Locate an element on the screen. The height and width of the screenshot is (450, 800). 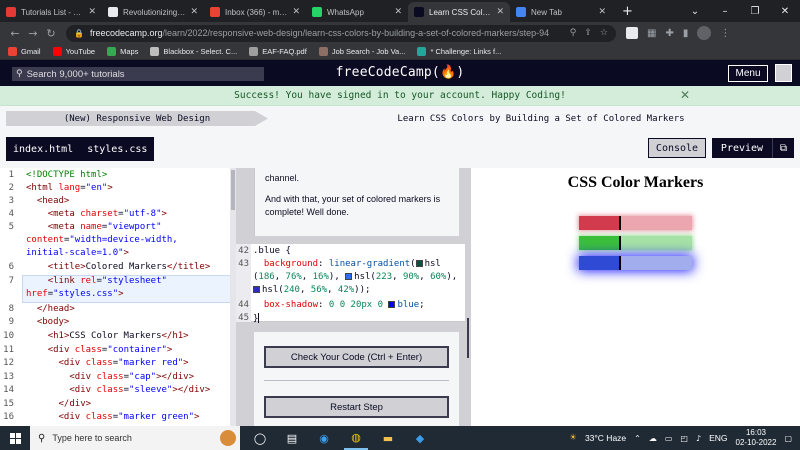
browser-tab: Learn CSS Colors b✕ is located at coordinates (459, 12).